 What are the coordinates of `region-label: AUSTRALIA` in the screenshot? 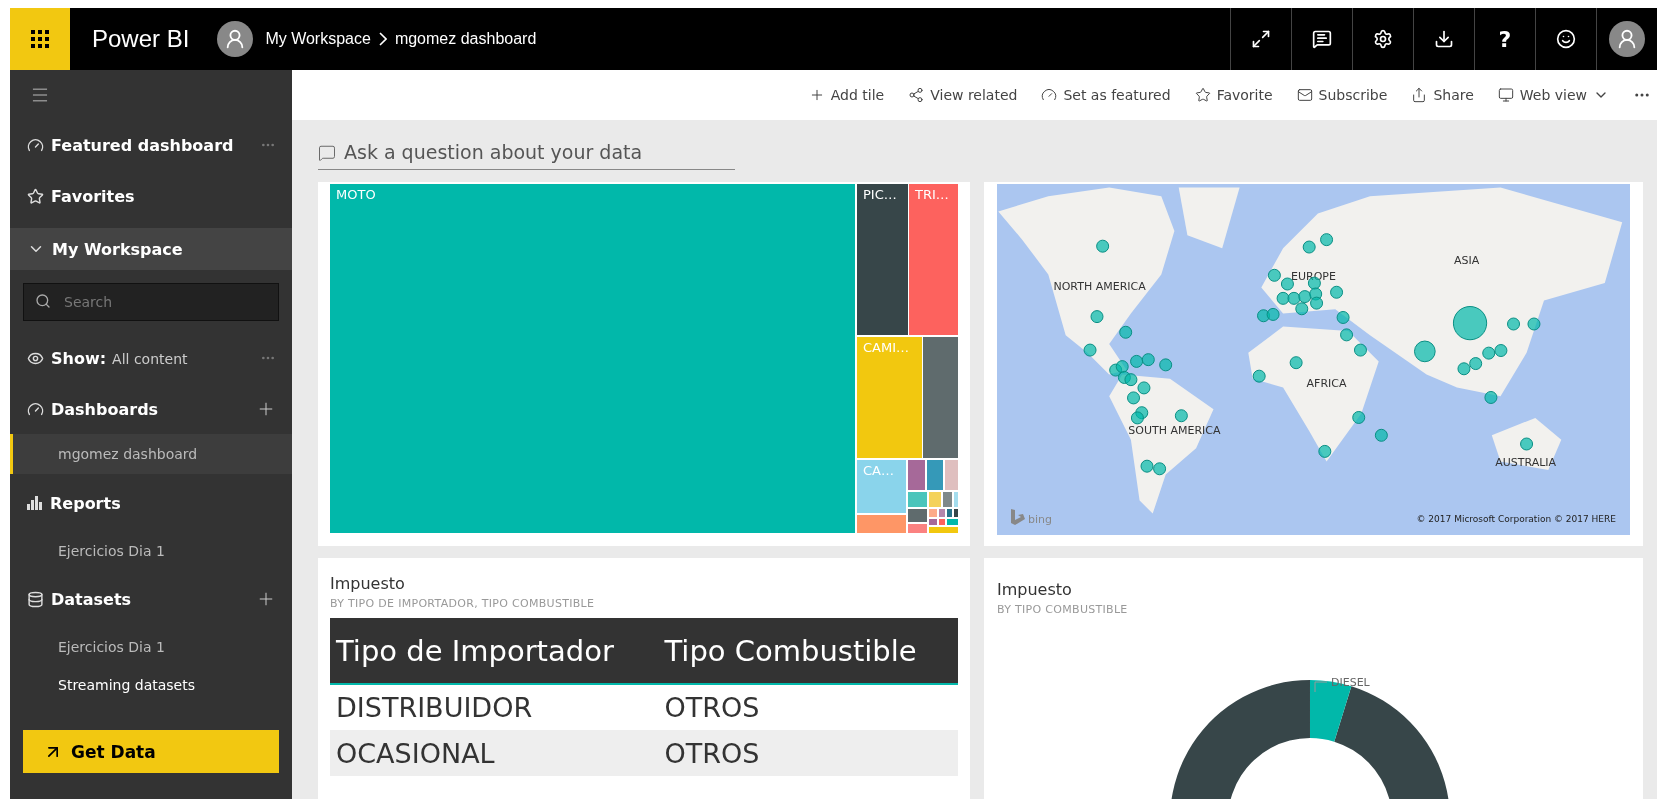 It's located at (1526, 462).